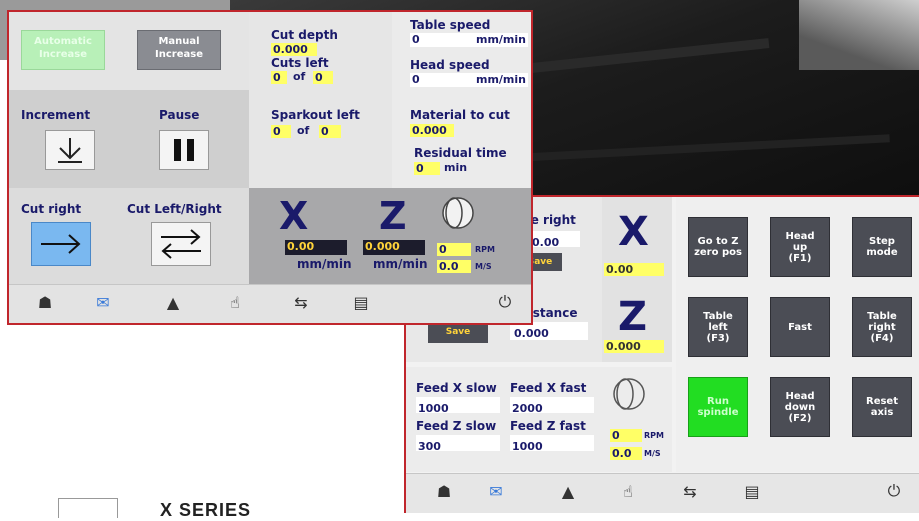 The image size is (919, 521). I want to click on x-position-value: 0.00, so click(634, 269).